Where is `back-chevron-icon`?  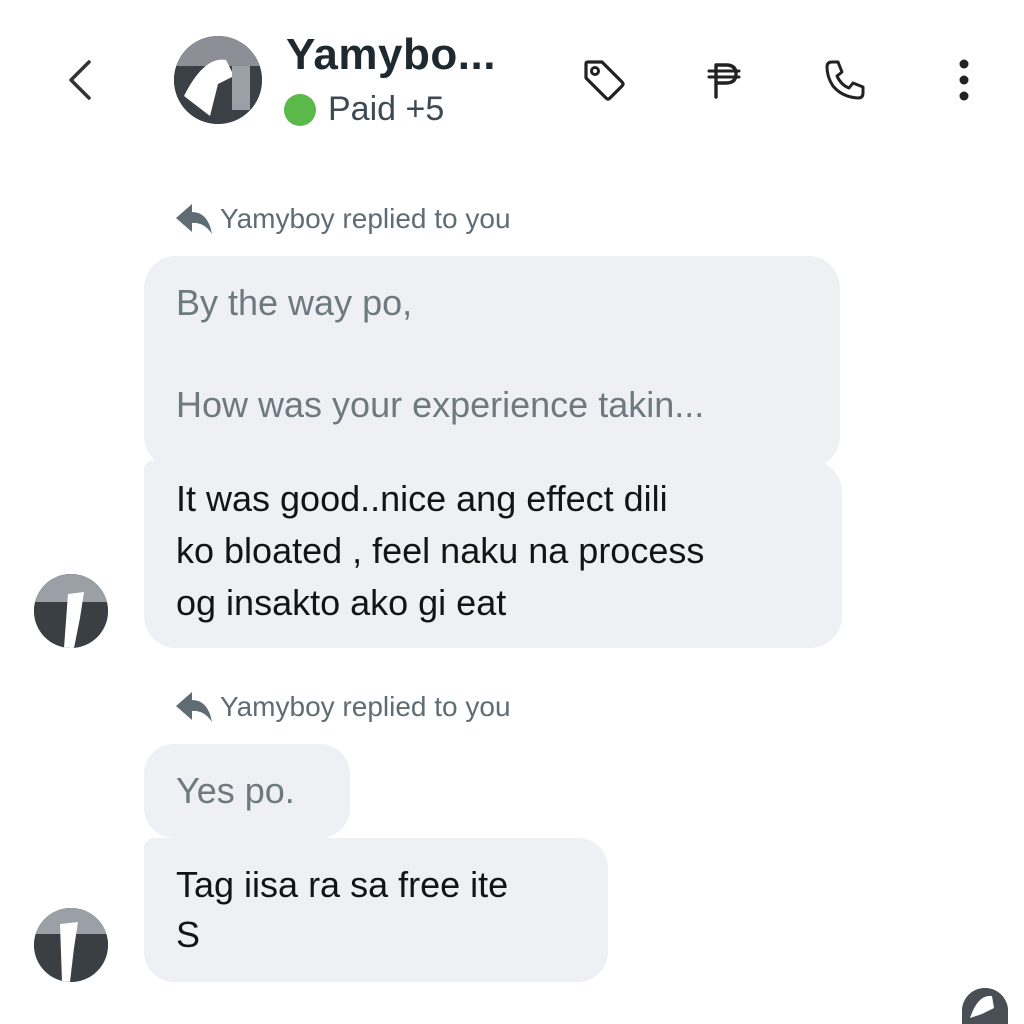 back-chevron-icon is located at coordinates (80, 80).